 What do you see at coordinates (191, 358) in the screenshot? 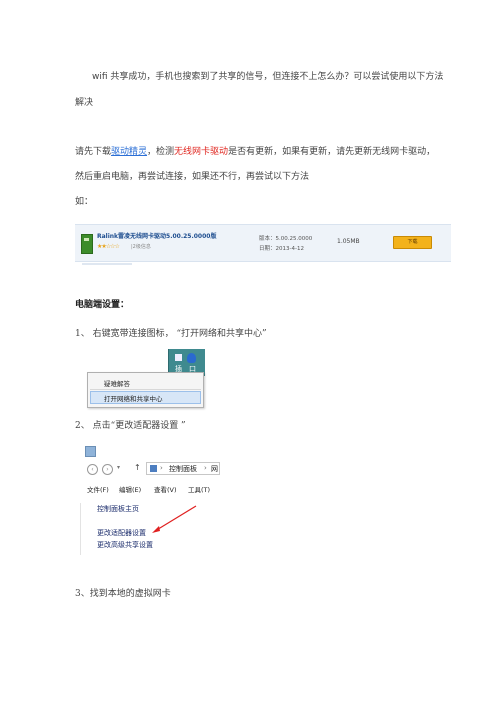
I see `network-shield-icon` at bounding box center [191, 358].